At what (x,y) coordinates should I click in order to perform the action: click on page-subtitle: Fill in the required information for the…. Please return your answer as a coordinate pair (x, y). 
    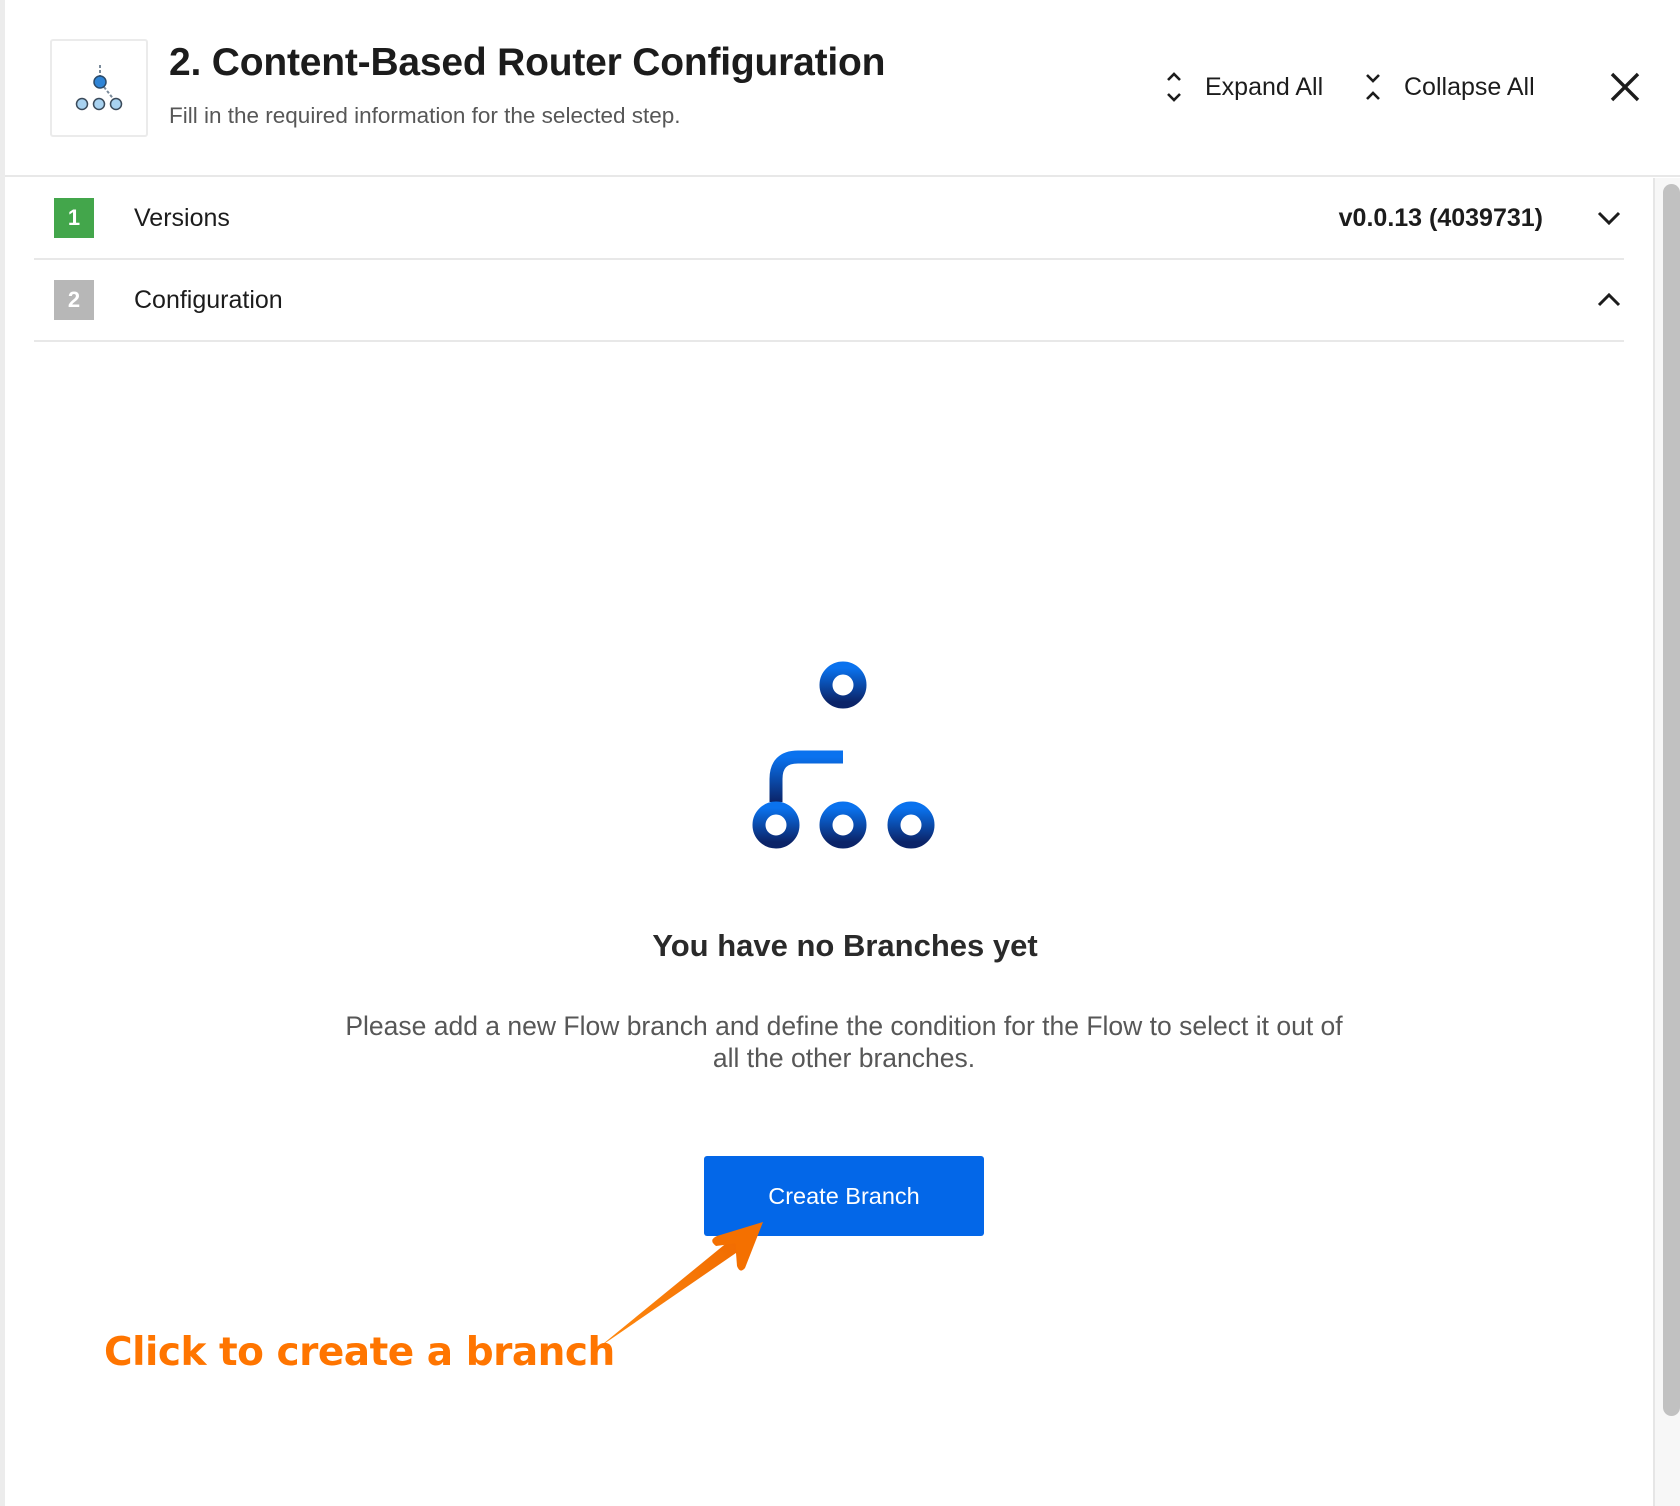
    Looking at the image, I should click on (425, 115).